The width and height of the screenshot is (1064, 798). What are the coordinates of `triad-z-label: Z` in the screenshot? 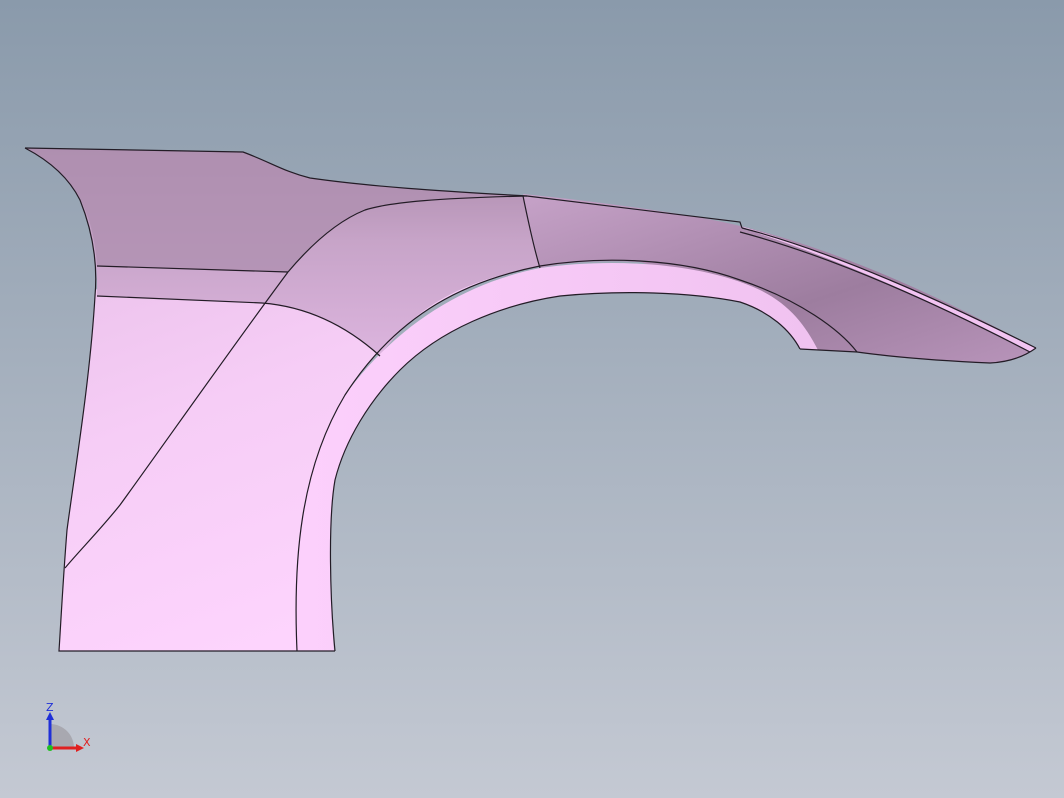 It's located at (50, 707).